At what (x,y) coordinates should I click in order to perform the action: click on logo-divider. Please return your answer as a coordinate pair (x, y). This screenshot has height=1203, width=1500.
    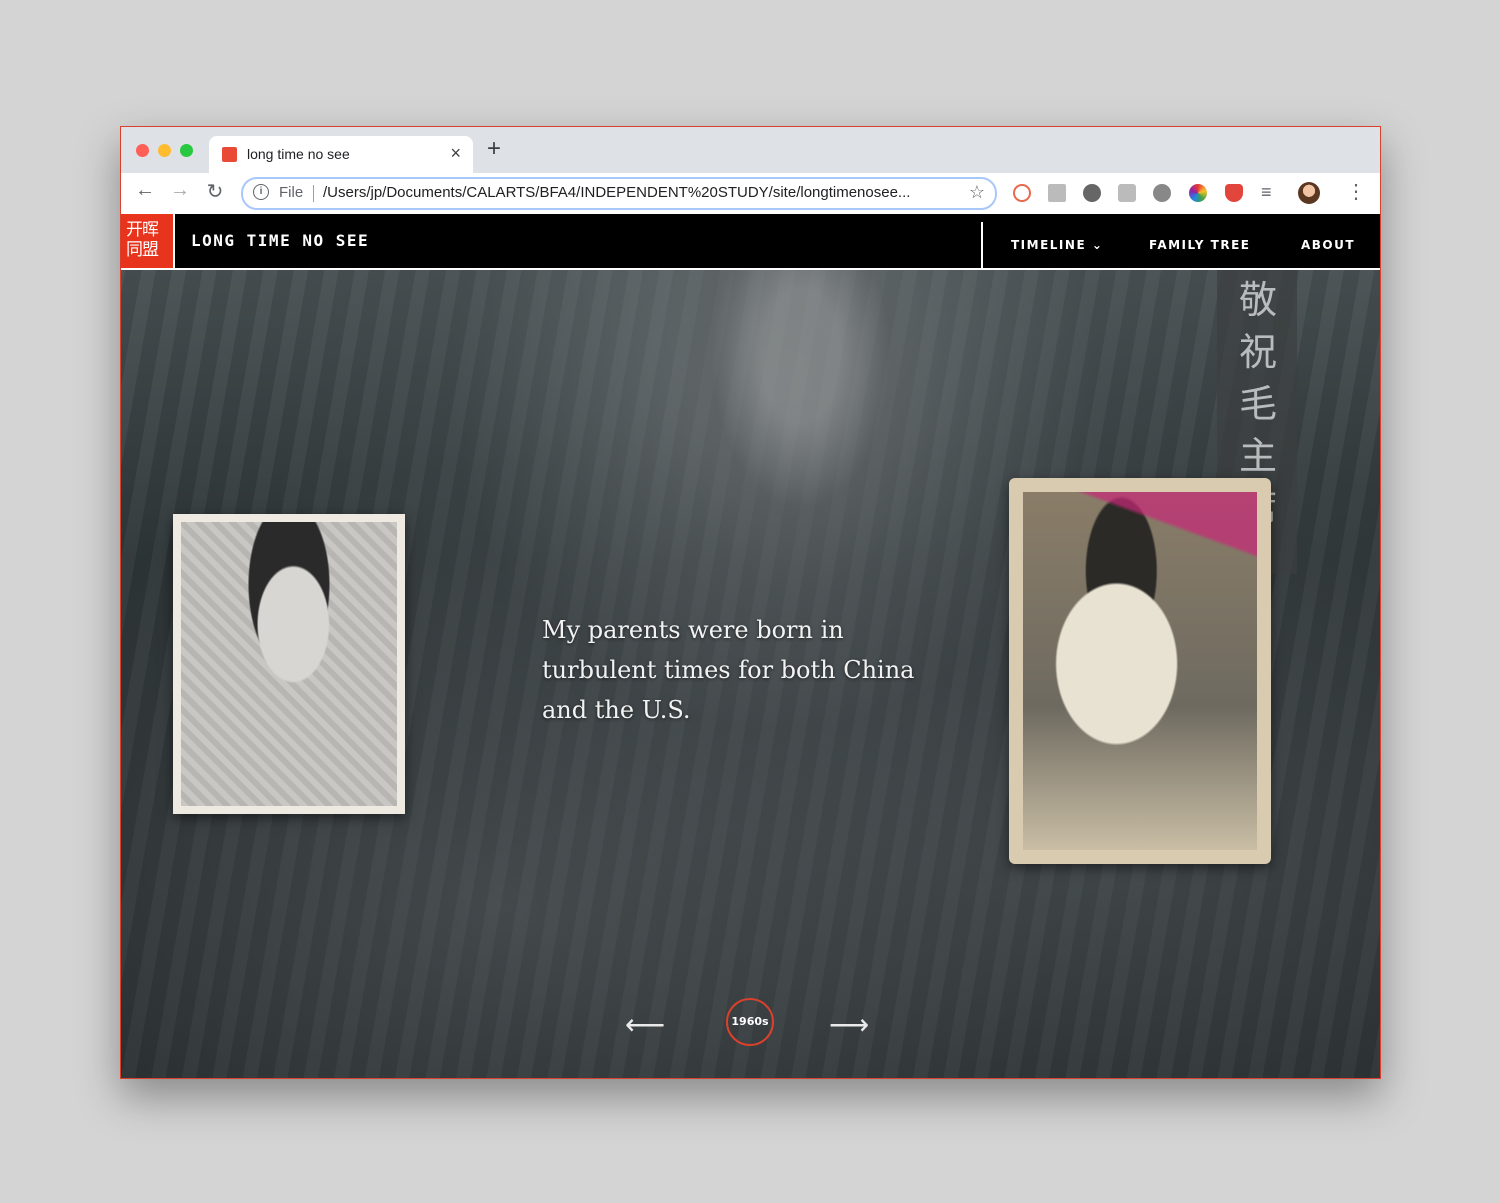
    Looking at the image, I should click on (174, 241).